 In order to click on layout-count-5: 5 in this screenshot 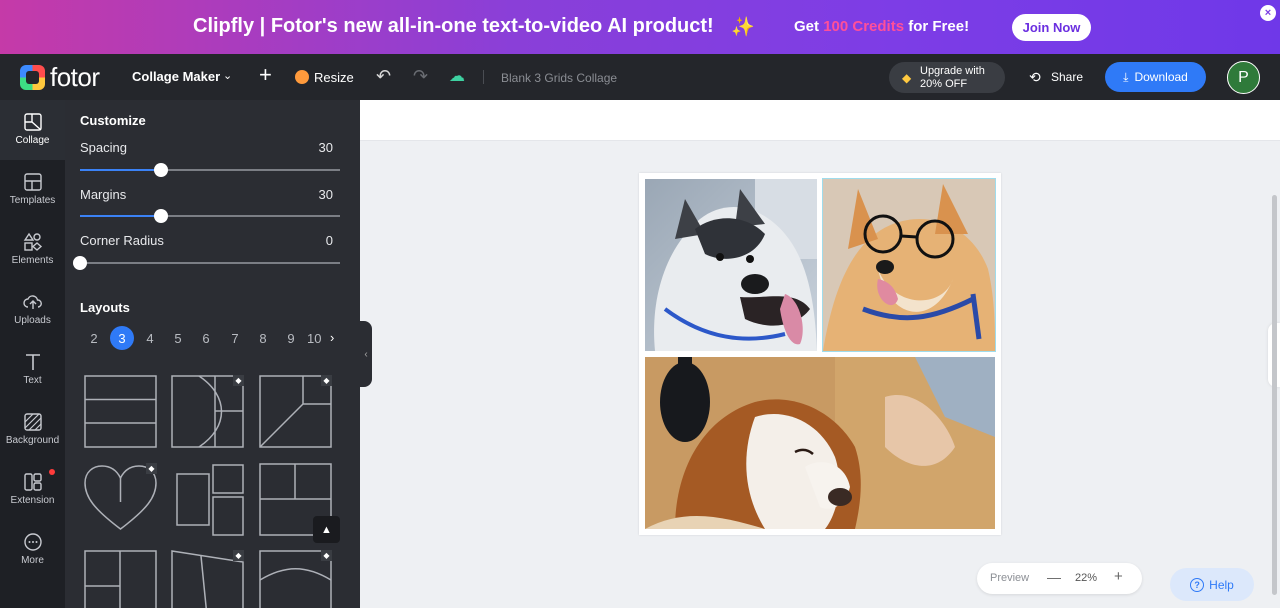, I will do `click(178, 338)`.